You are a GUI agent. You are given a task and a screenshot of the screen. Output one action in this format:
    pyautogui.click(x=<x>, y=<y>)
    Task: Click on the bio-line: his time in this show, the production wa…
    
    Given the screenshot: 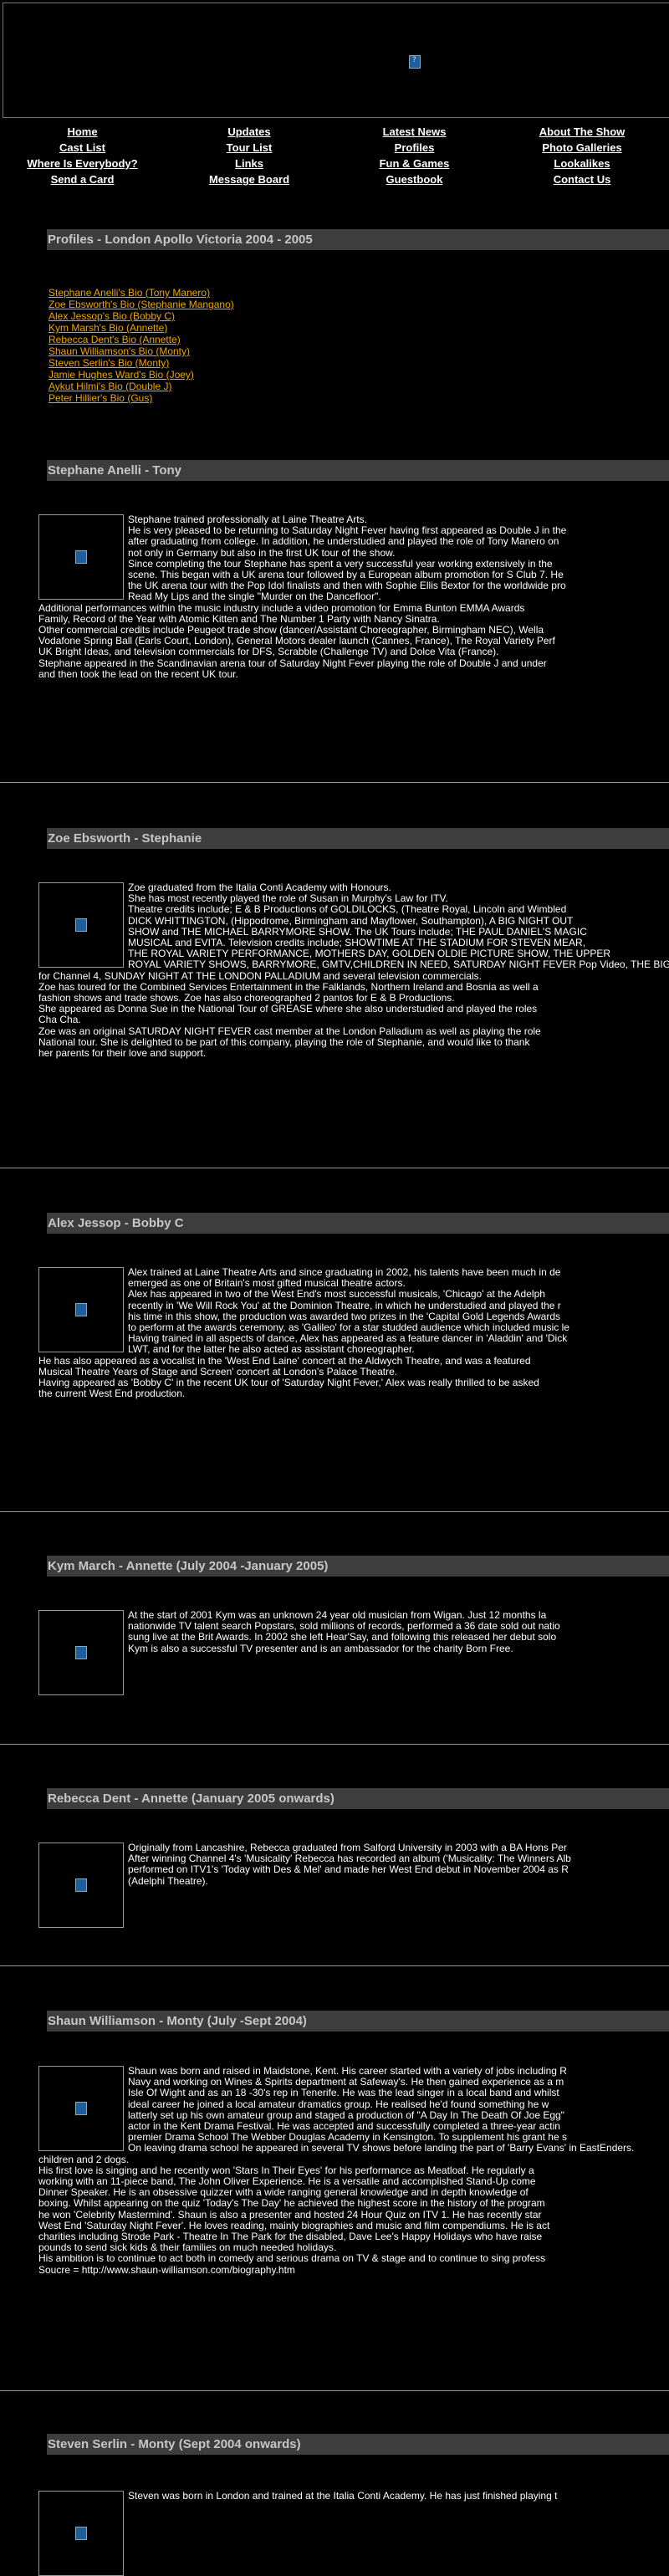 What is the action you would take?
    pyautogui.click(x=344, y=1316)
    